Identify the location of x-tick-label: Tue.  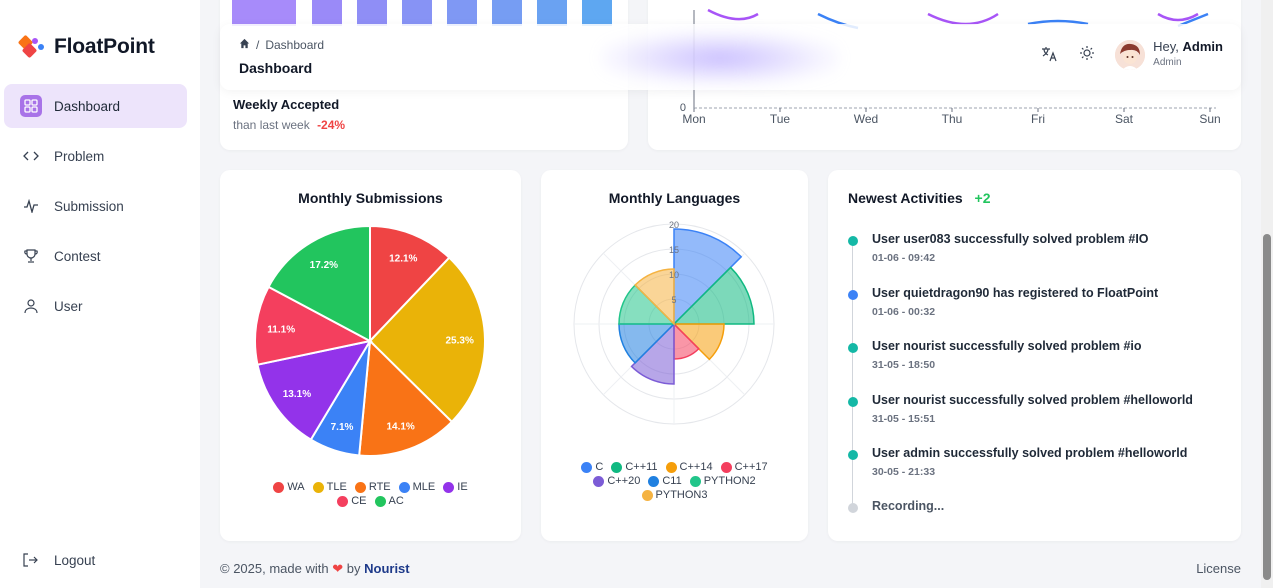
(780, 119).